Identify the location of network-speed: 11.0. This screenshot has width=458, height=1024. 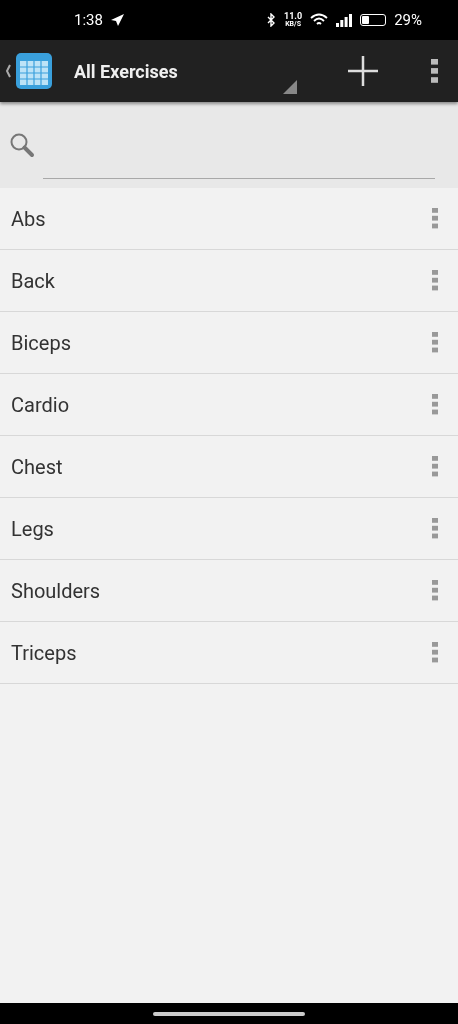
(293, 16).